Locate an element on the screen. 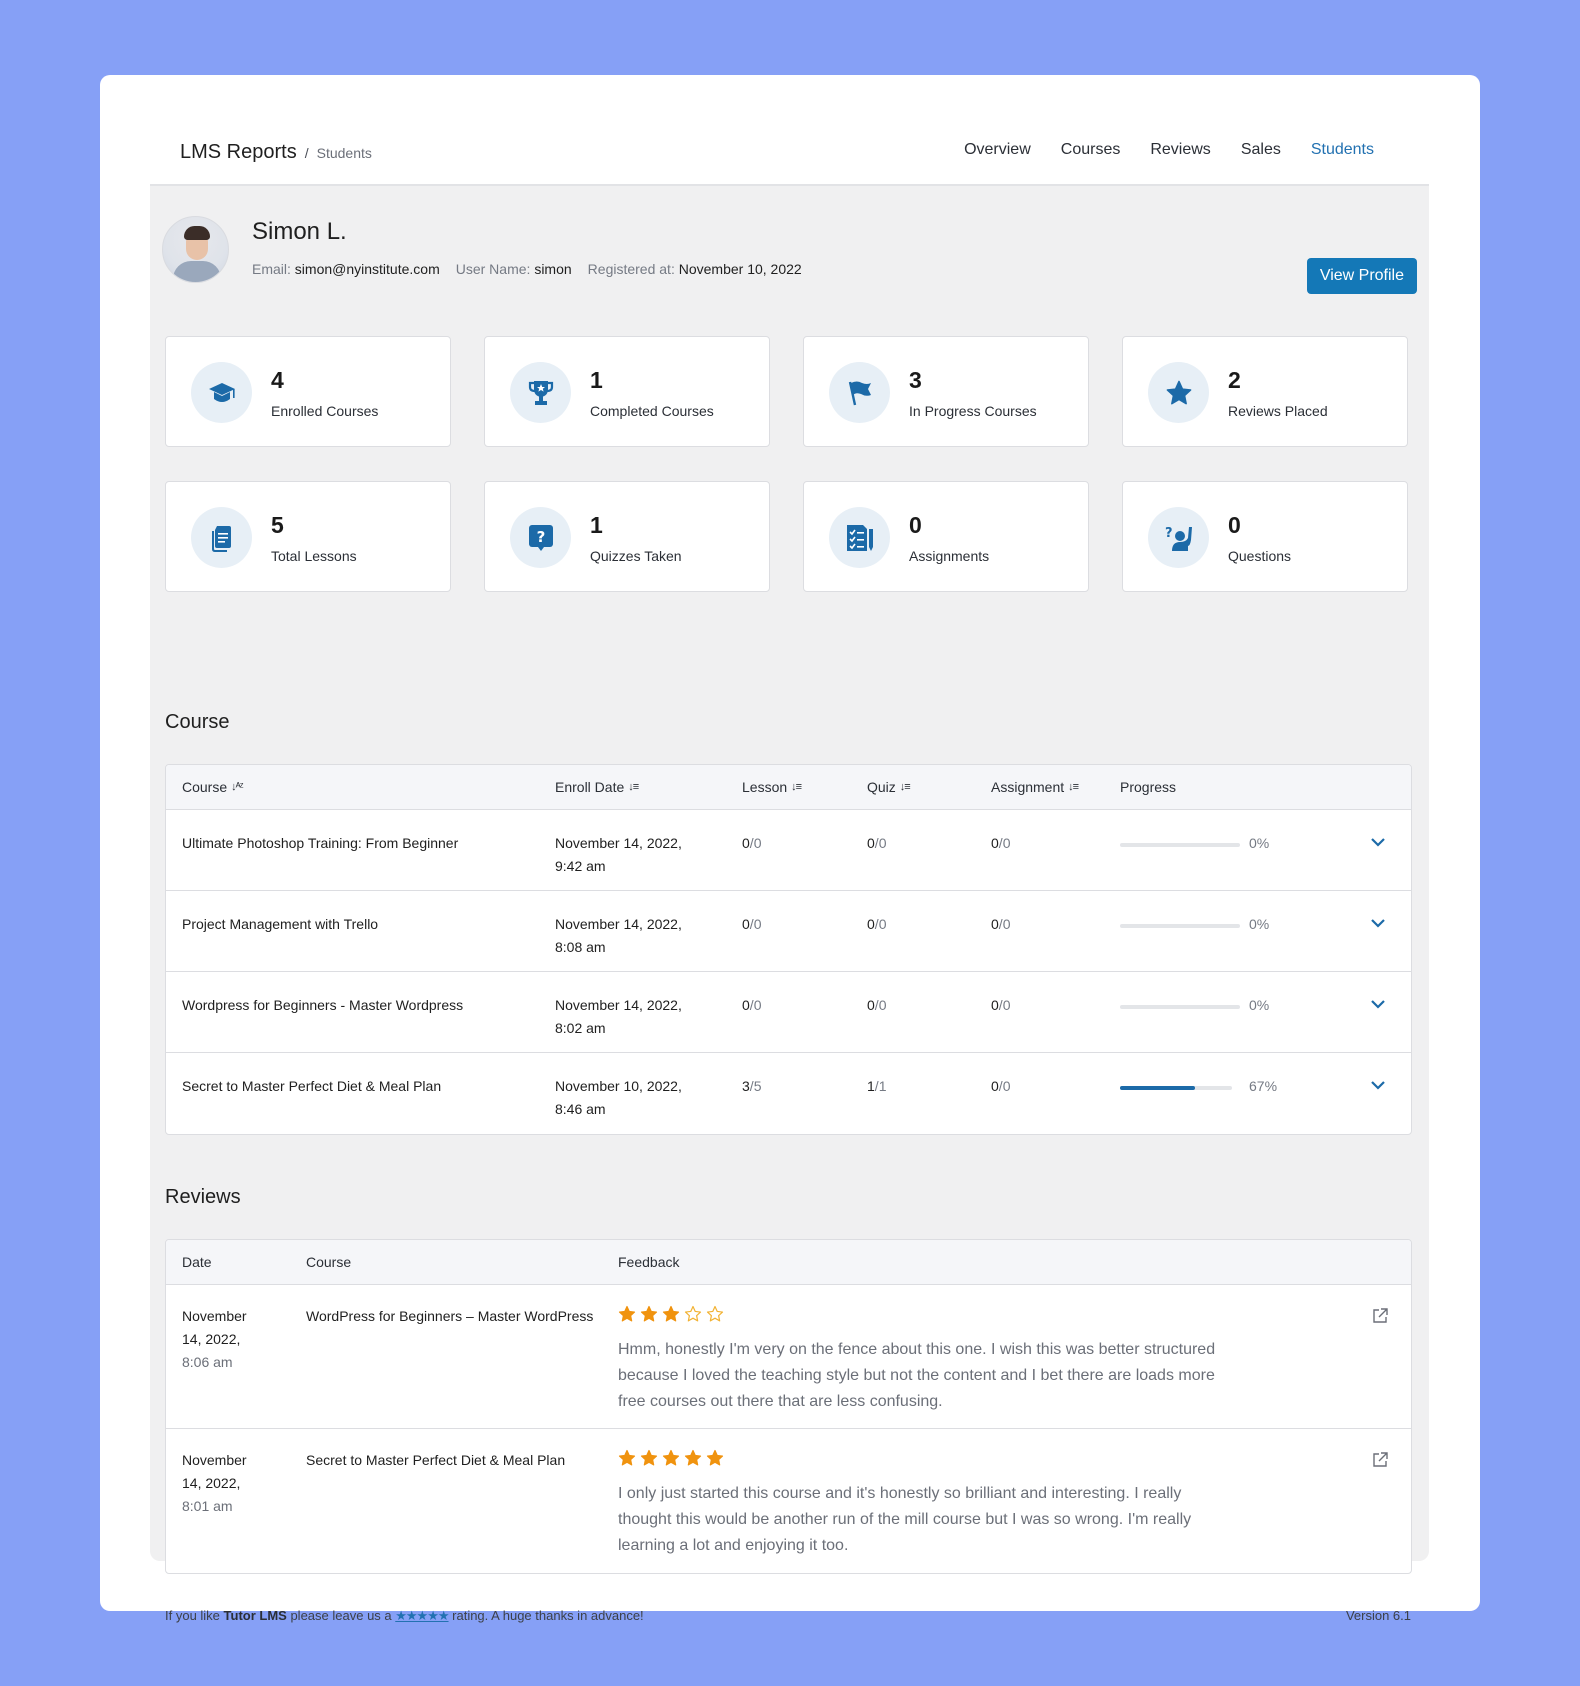 The image size is (1580, 1686). column-course: Course ↓ᴬᶻ is located at coordinates (213, 787).